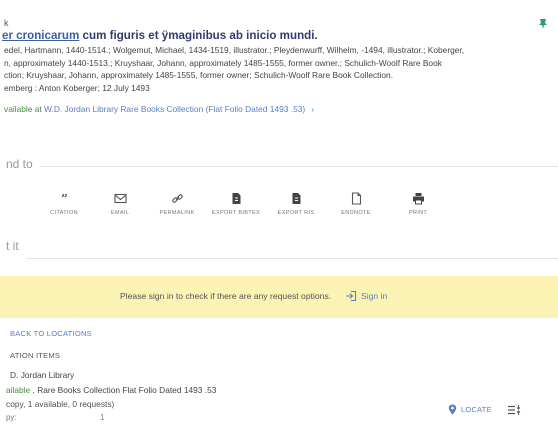 The image size is (558, 430). What do you see at coordinates (19, 164) in the screenshot?
I see `send-to-heading: nd to` at bounding box center [19, 164].